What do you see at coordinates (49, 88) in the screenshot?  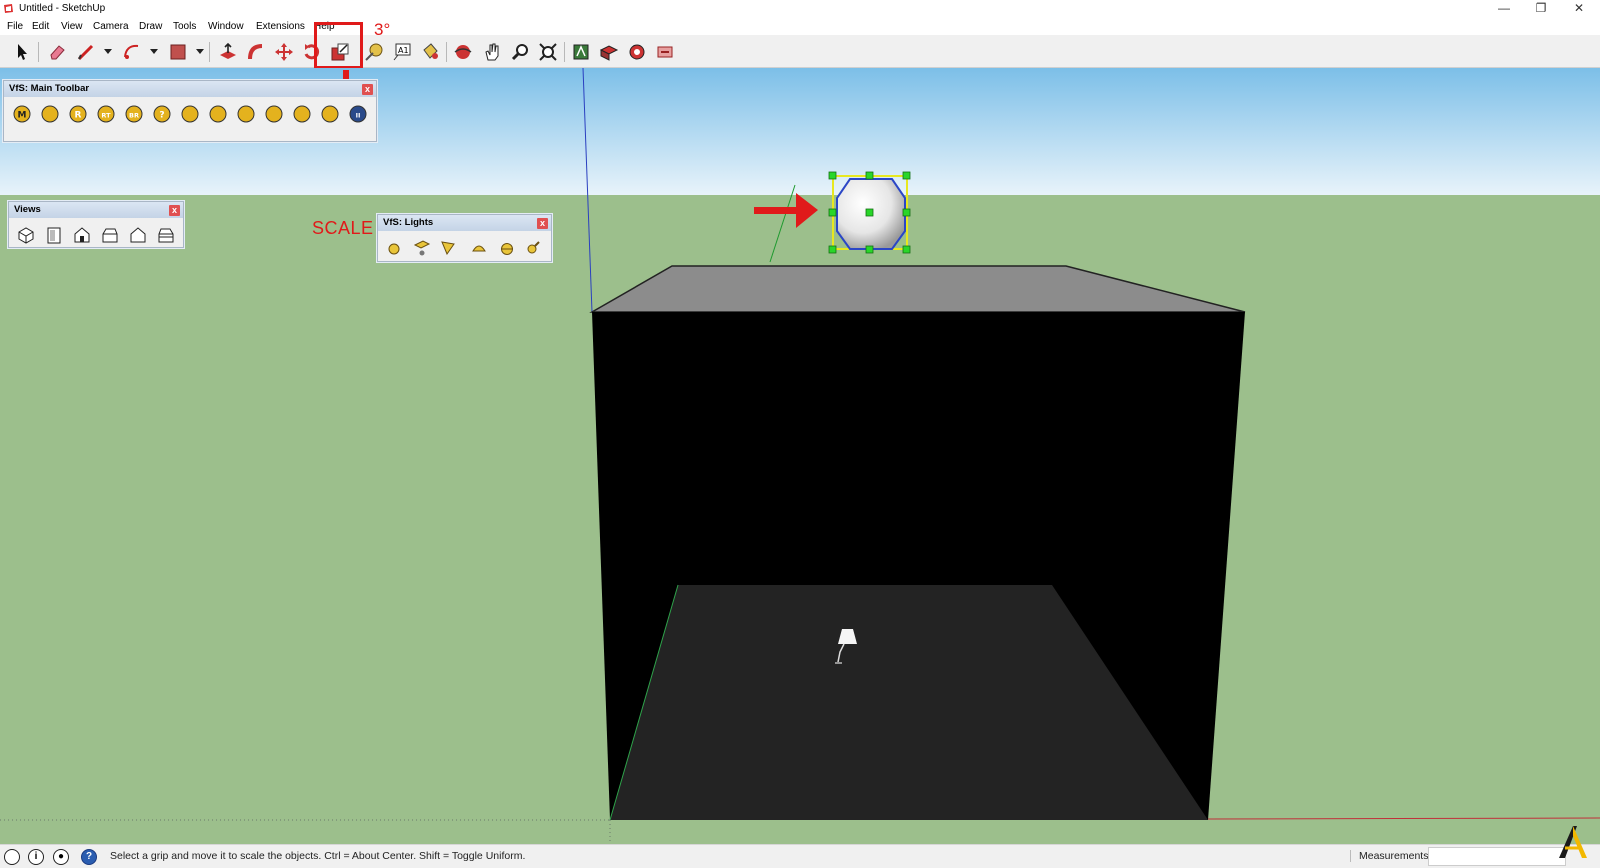 I see `vfs-main-toolbar-title: VfS: Main Toolbar` at bounding box center [49, 88].